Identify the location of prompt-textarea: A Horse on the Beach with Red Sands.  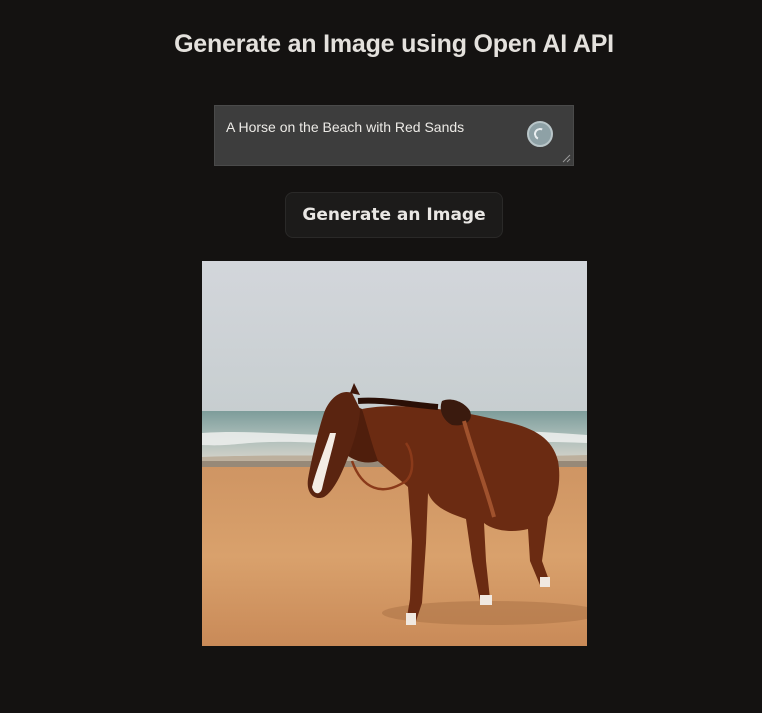
(394, 135).